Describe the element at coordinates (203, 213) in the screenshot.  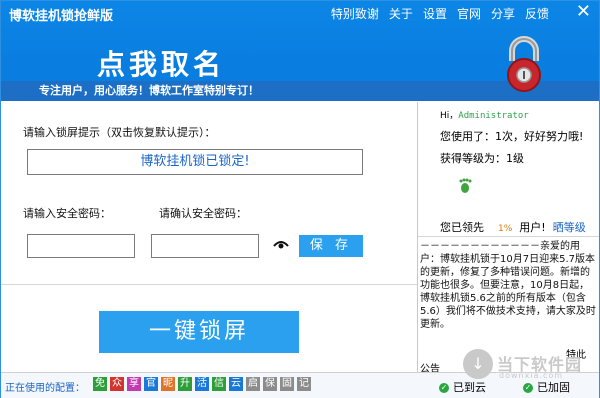
I see `password-confirm-label: 请确认安全密码：` at that location.